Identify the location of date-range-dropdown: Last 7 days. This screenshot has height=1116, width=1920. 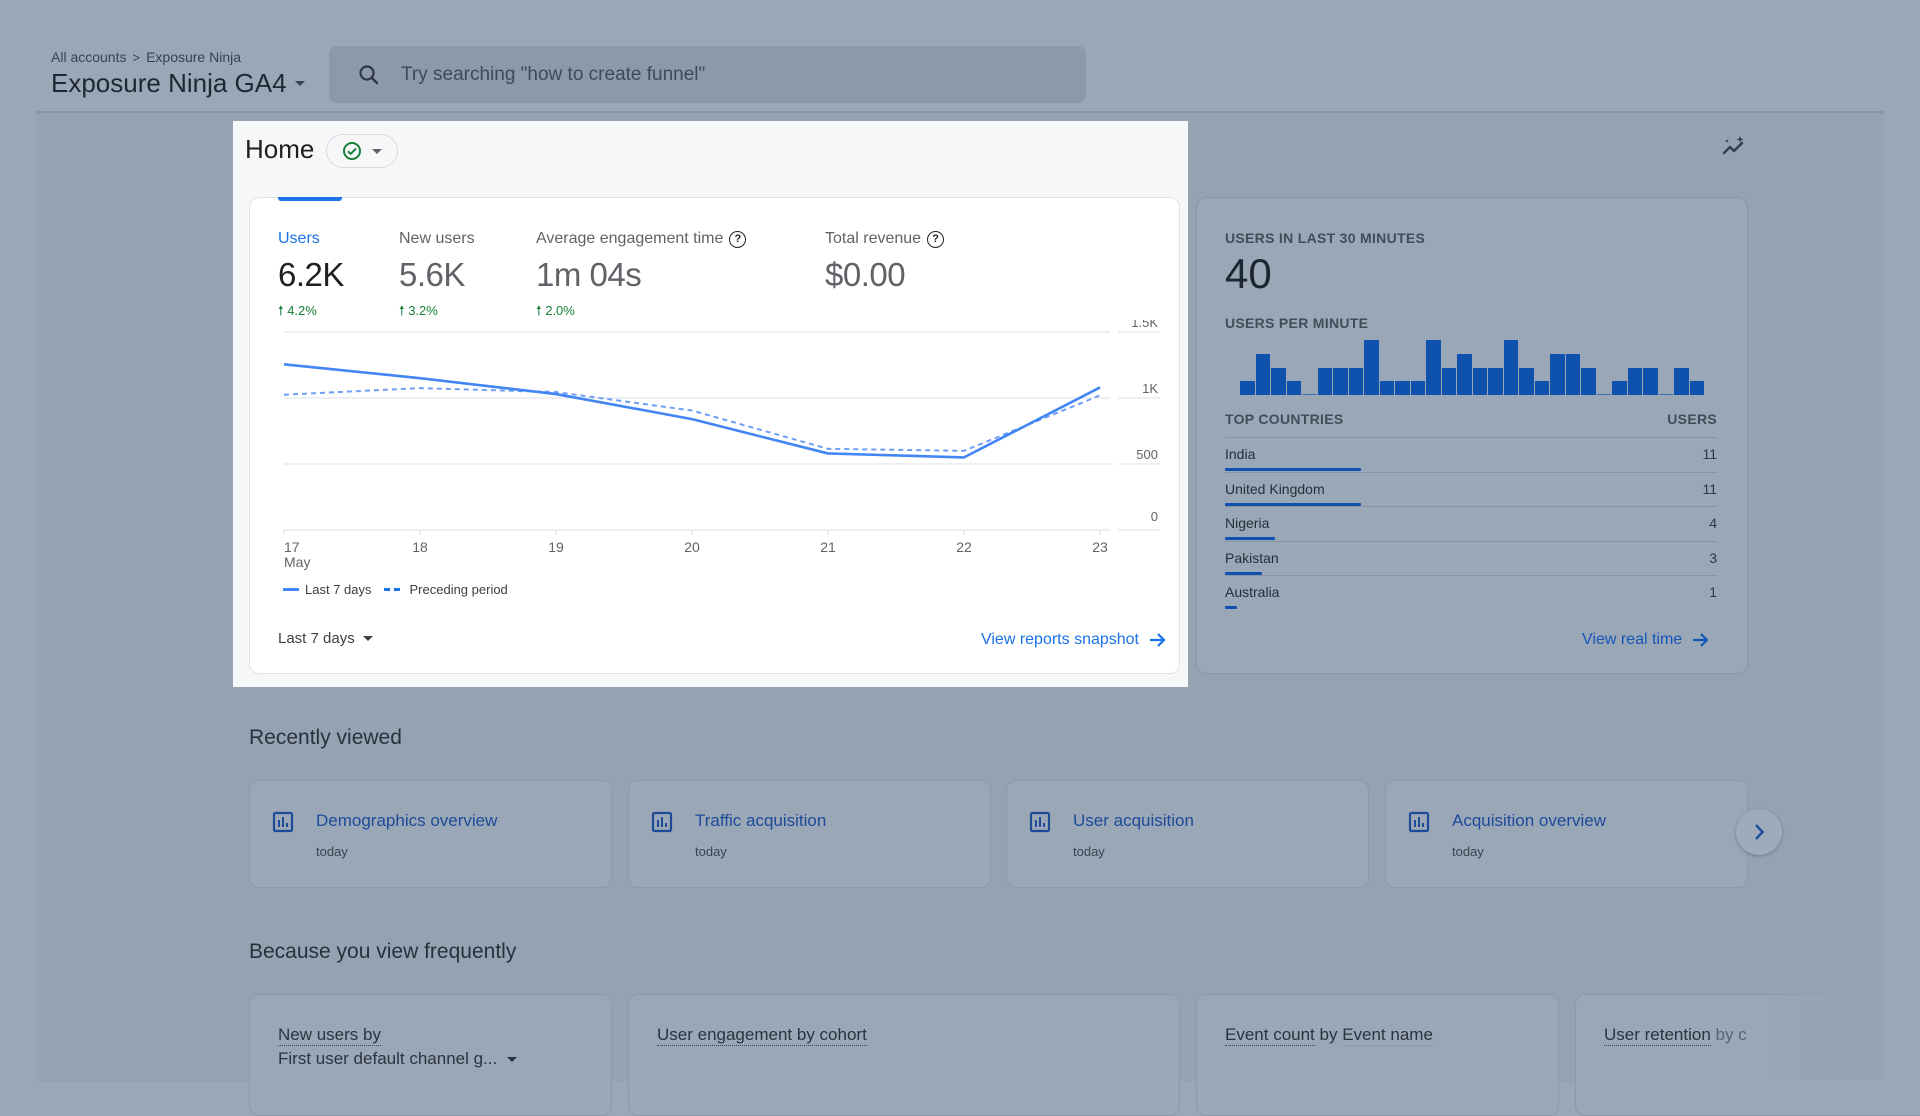
(325, 638).